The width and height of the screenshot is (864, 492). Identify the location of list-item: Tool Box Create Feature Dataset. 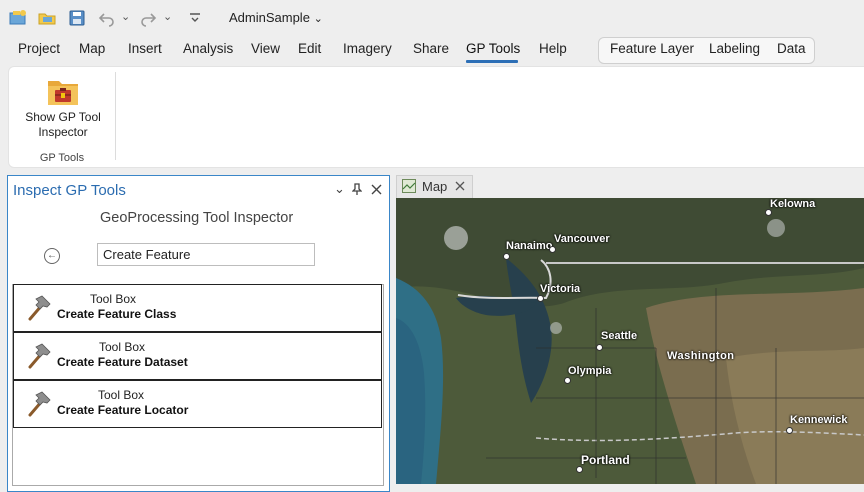
(197, 356).